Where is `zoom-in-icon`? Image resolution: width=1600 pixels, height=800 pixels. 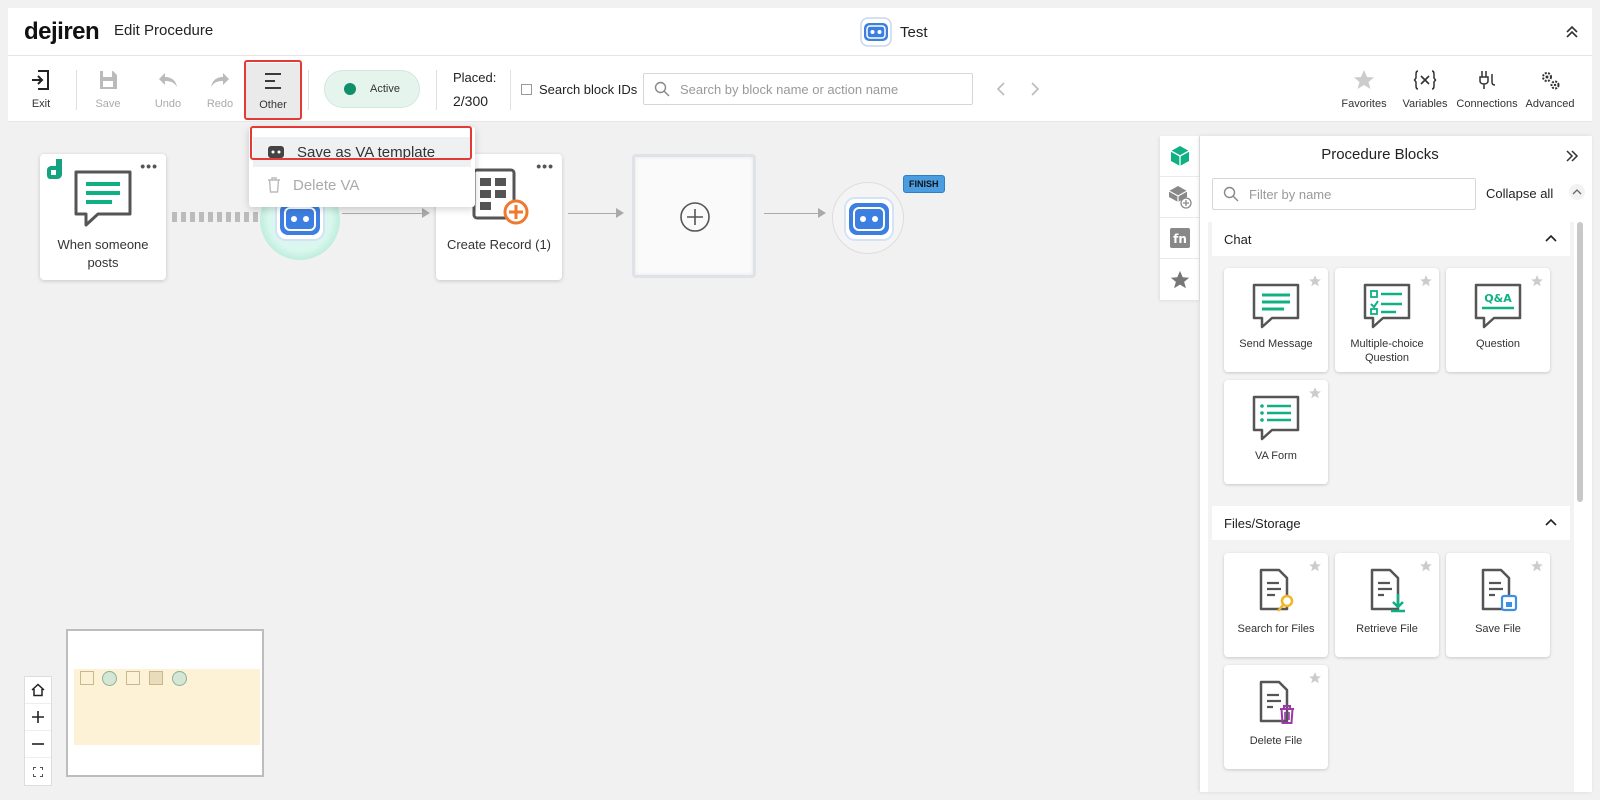
zoom-in-icon is located at coordinates (38, 717).